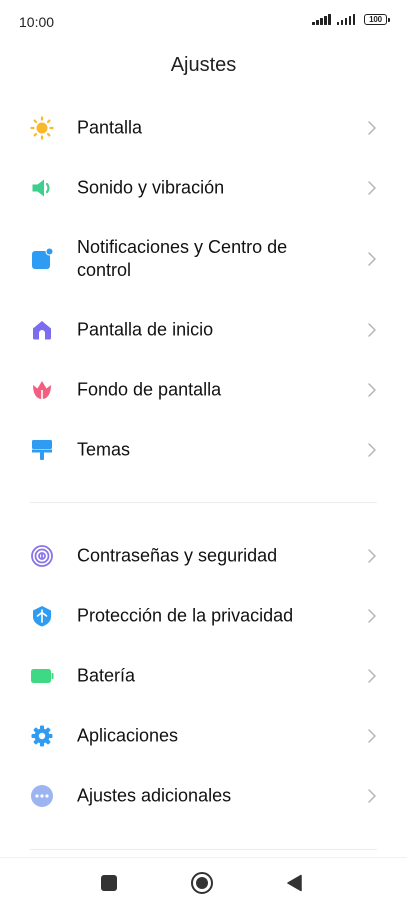  I want to click on status-bar: 10:00 100, so click(203, 22).